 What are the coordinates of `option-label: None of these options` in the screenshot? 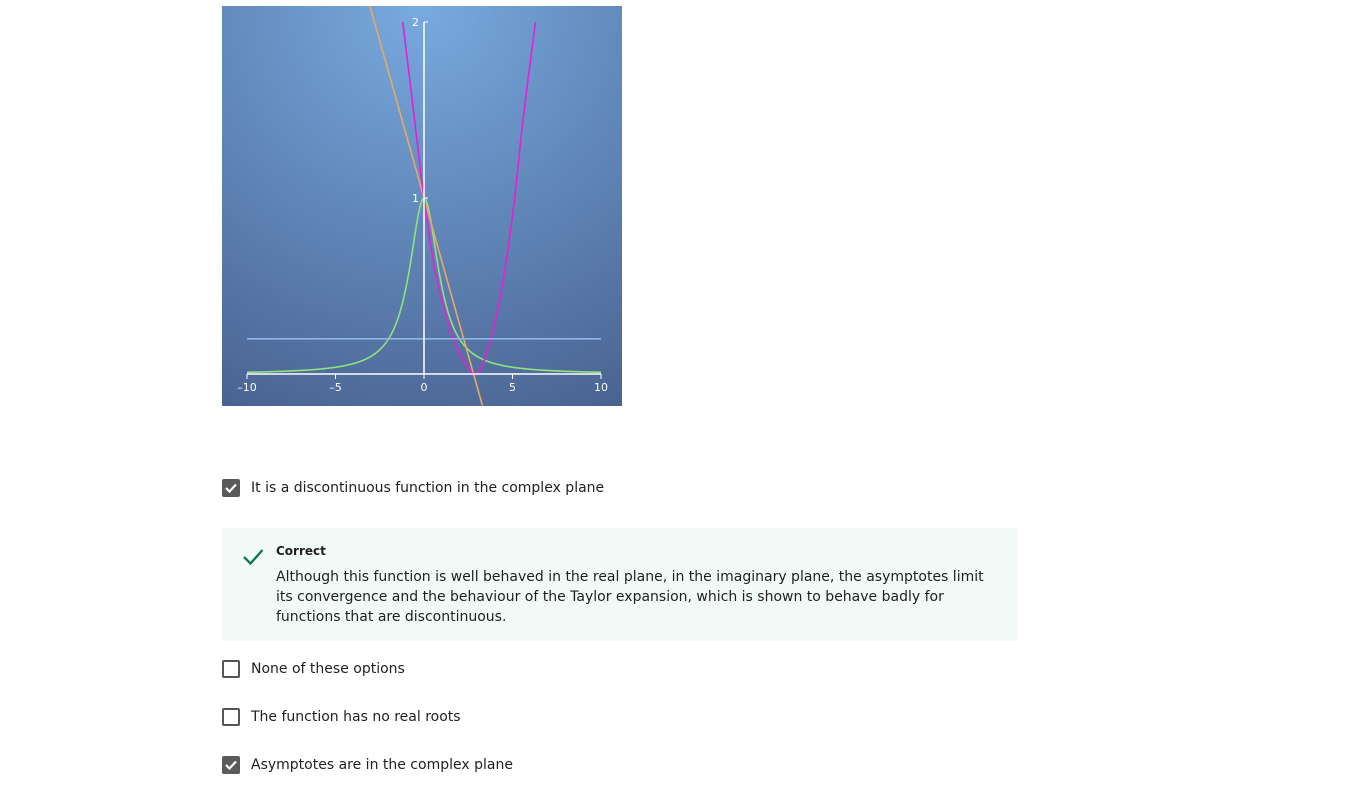 It's located at (328, 669).